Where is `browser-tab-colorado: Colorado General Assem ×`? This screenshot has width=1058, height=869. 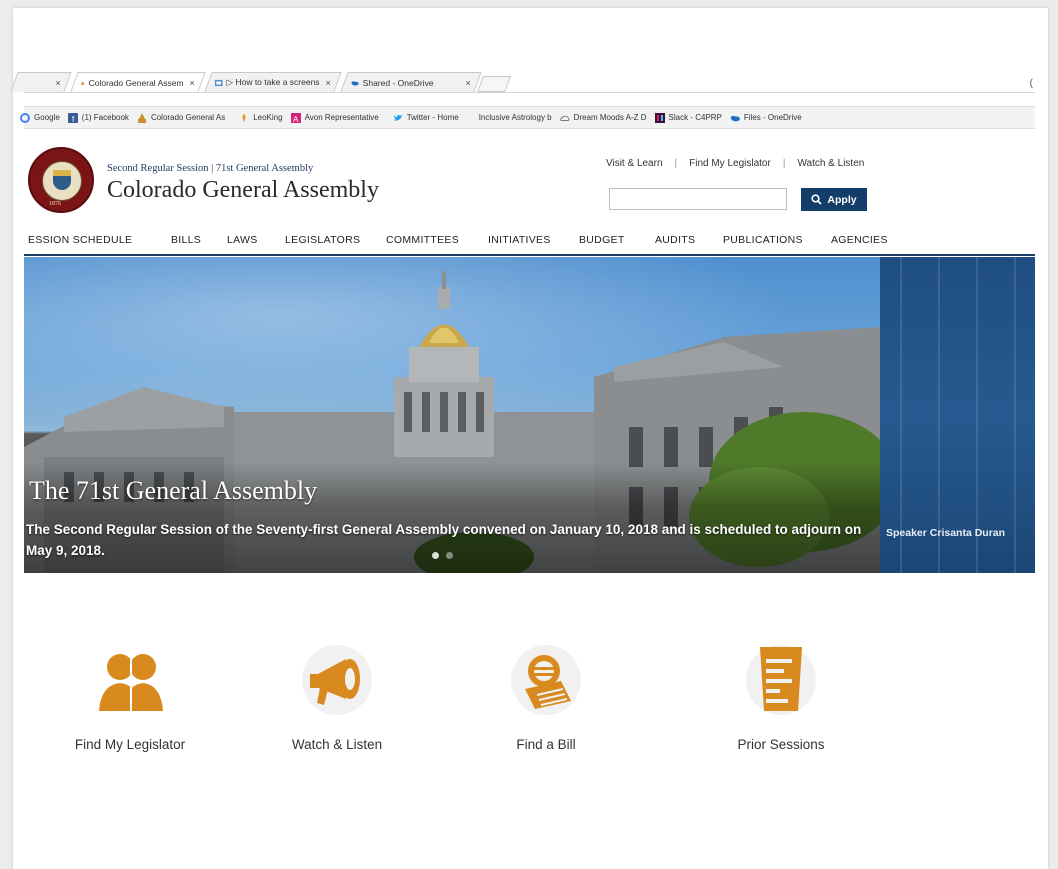 browser-tab-colorado: Colorado General Assem × is located at coordinates (138, 82).